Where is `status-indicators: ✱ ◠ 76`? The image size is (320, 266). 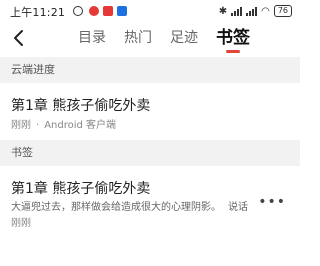 status-indicators: ✱ ◠ 76 is located at coordinates (255, 11).